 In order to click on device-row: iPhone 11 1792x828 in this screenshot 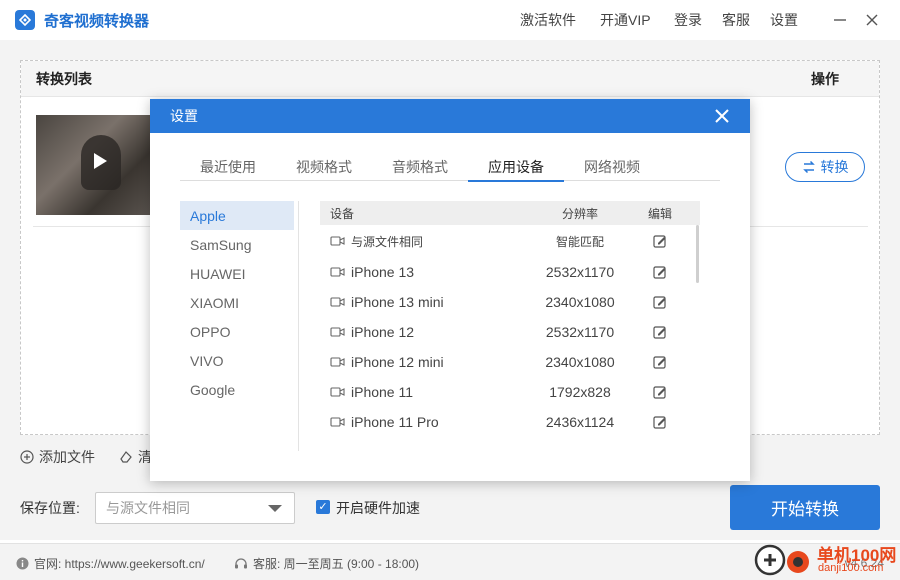, I will do `click(510, 392)`.